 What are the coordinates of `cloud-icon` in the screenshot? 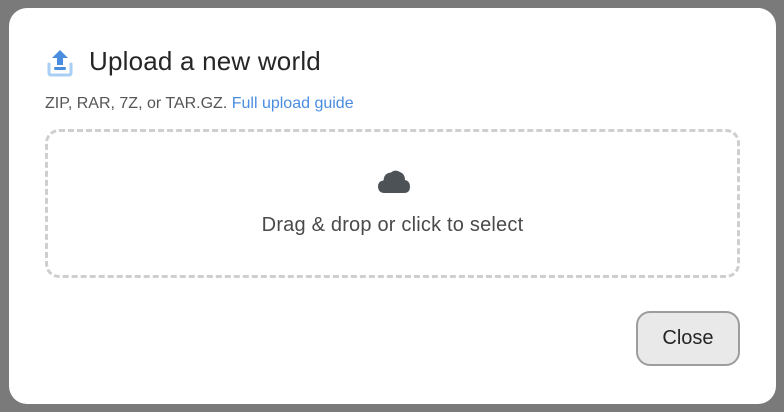 It's located at (394, 181).